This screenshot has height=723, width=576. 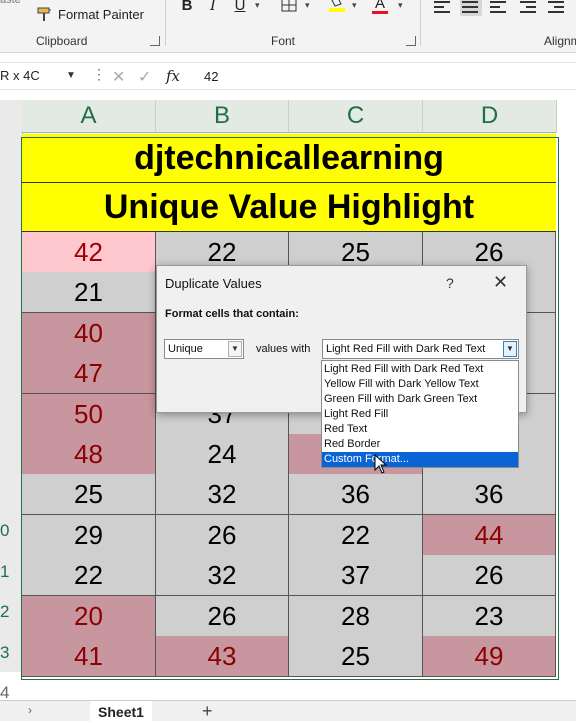 What do you see at coordinates (489, 656) in the screenshot?
I see `cell-d-11: 49` at bounding box center [489, 656].